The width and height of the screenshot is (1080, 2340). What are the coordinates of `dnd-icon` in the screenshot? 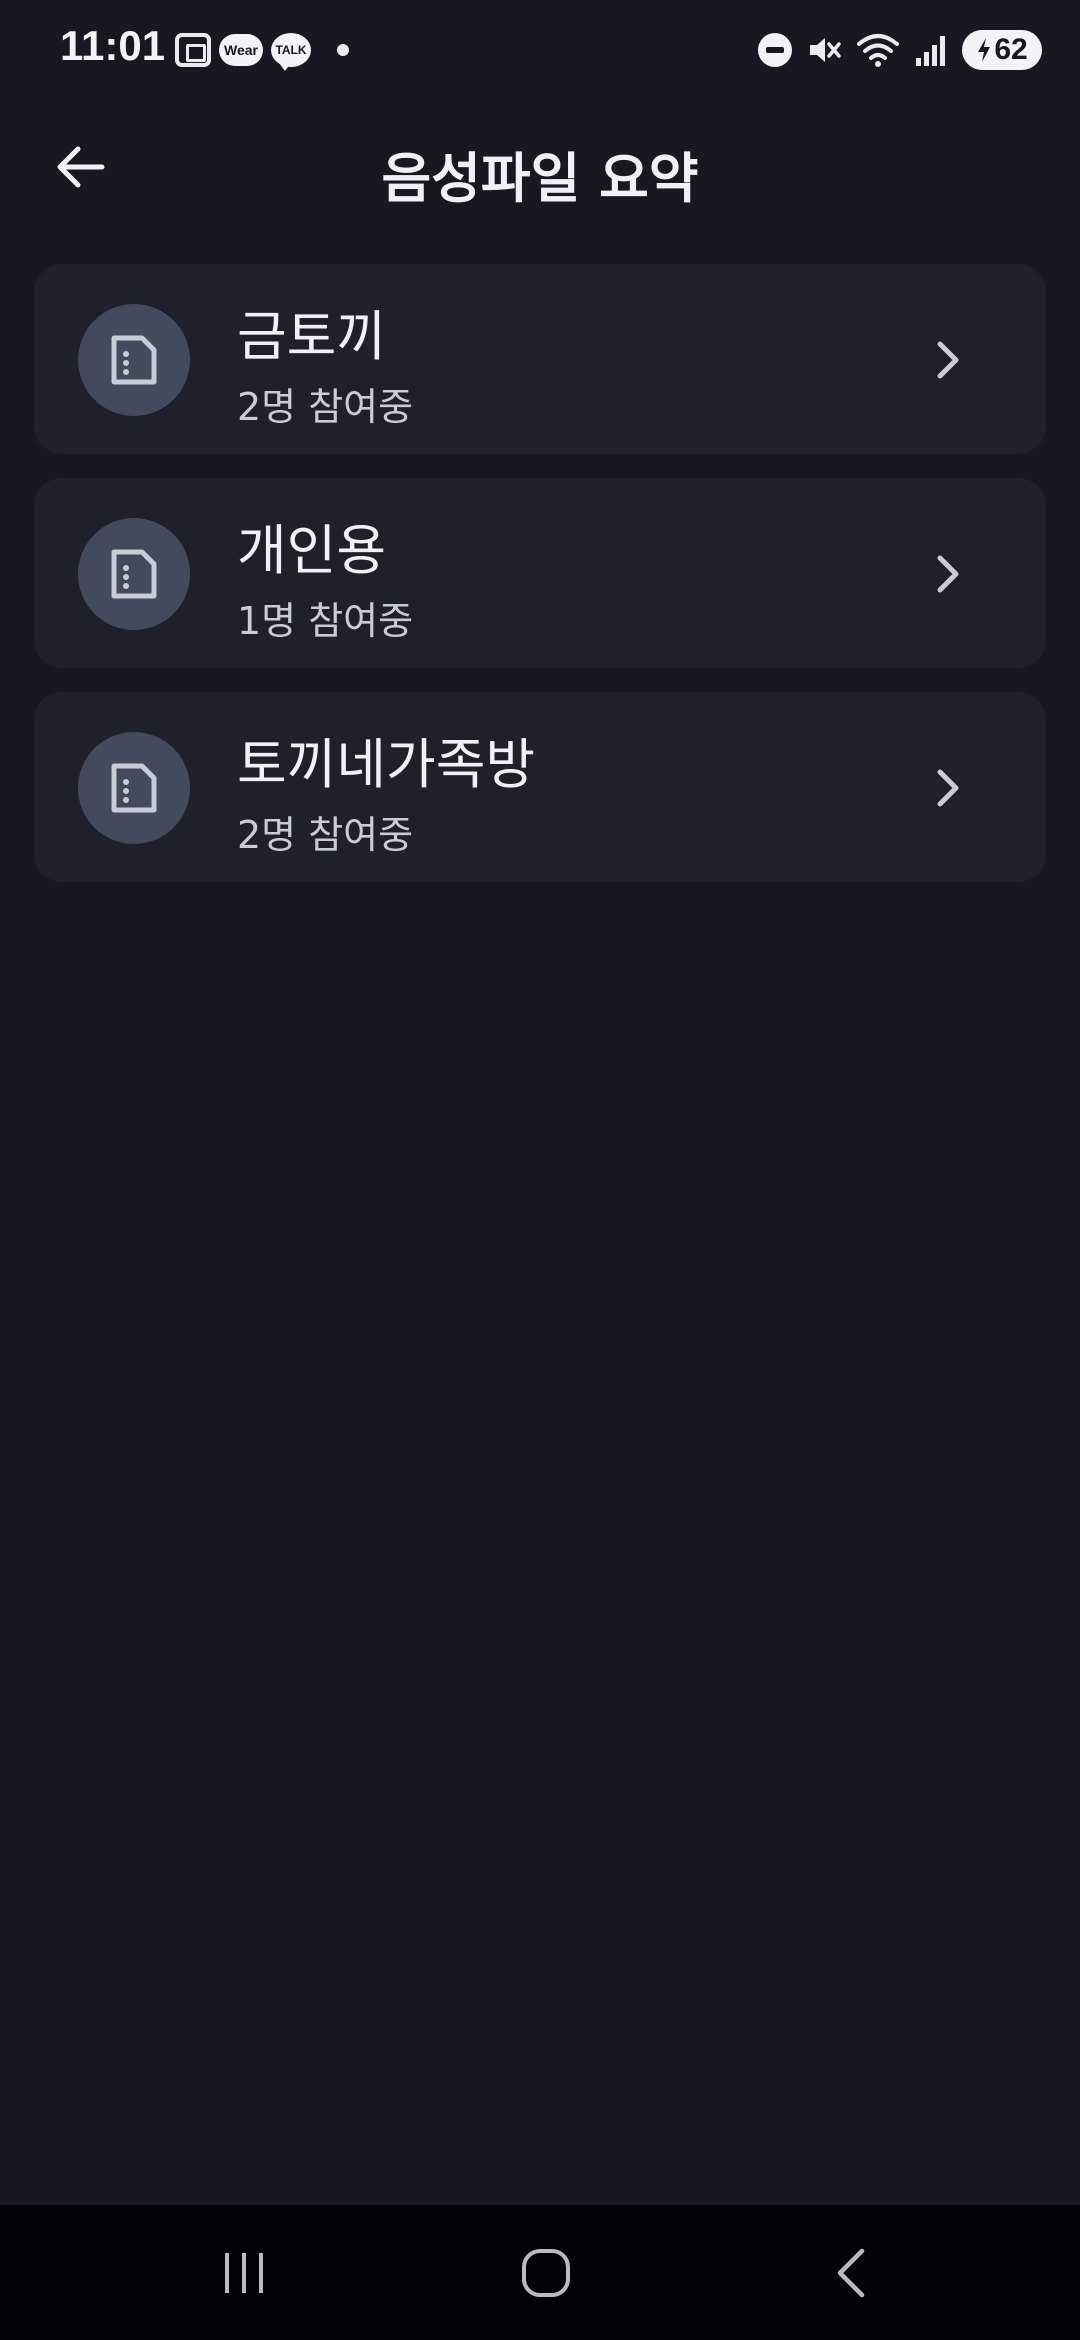 It's located at (775, 50).